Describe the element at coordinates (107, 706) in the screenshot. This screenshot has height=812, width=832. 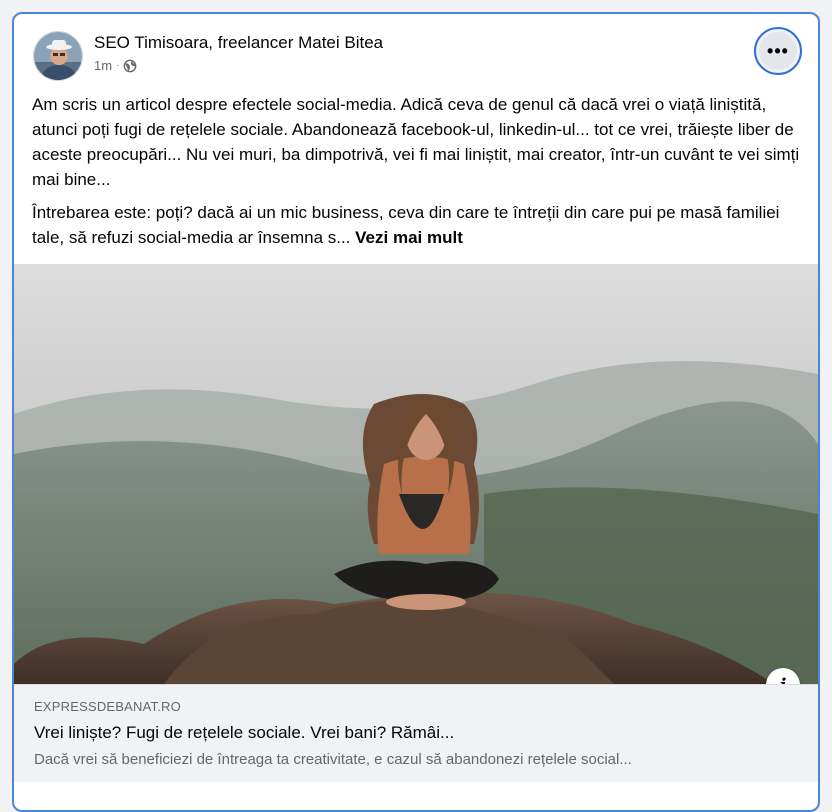
I see `link-domain: EXPRESSDEBANAT.RO` at that location.